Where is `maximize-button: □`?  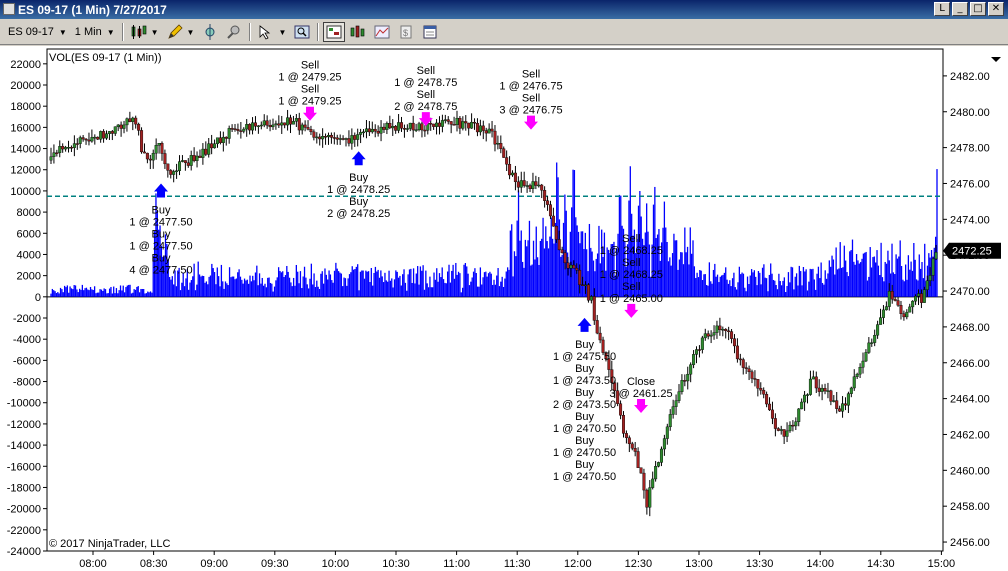 maximize-button: □ is located at coordinates (978, 9).